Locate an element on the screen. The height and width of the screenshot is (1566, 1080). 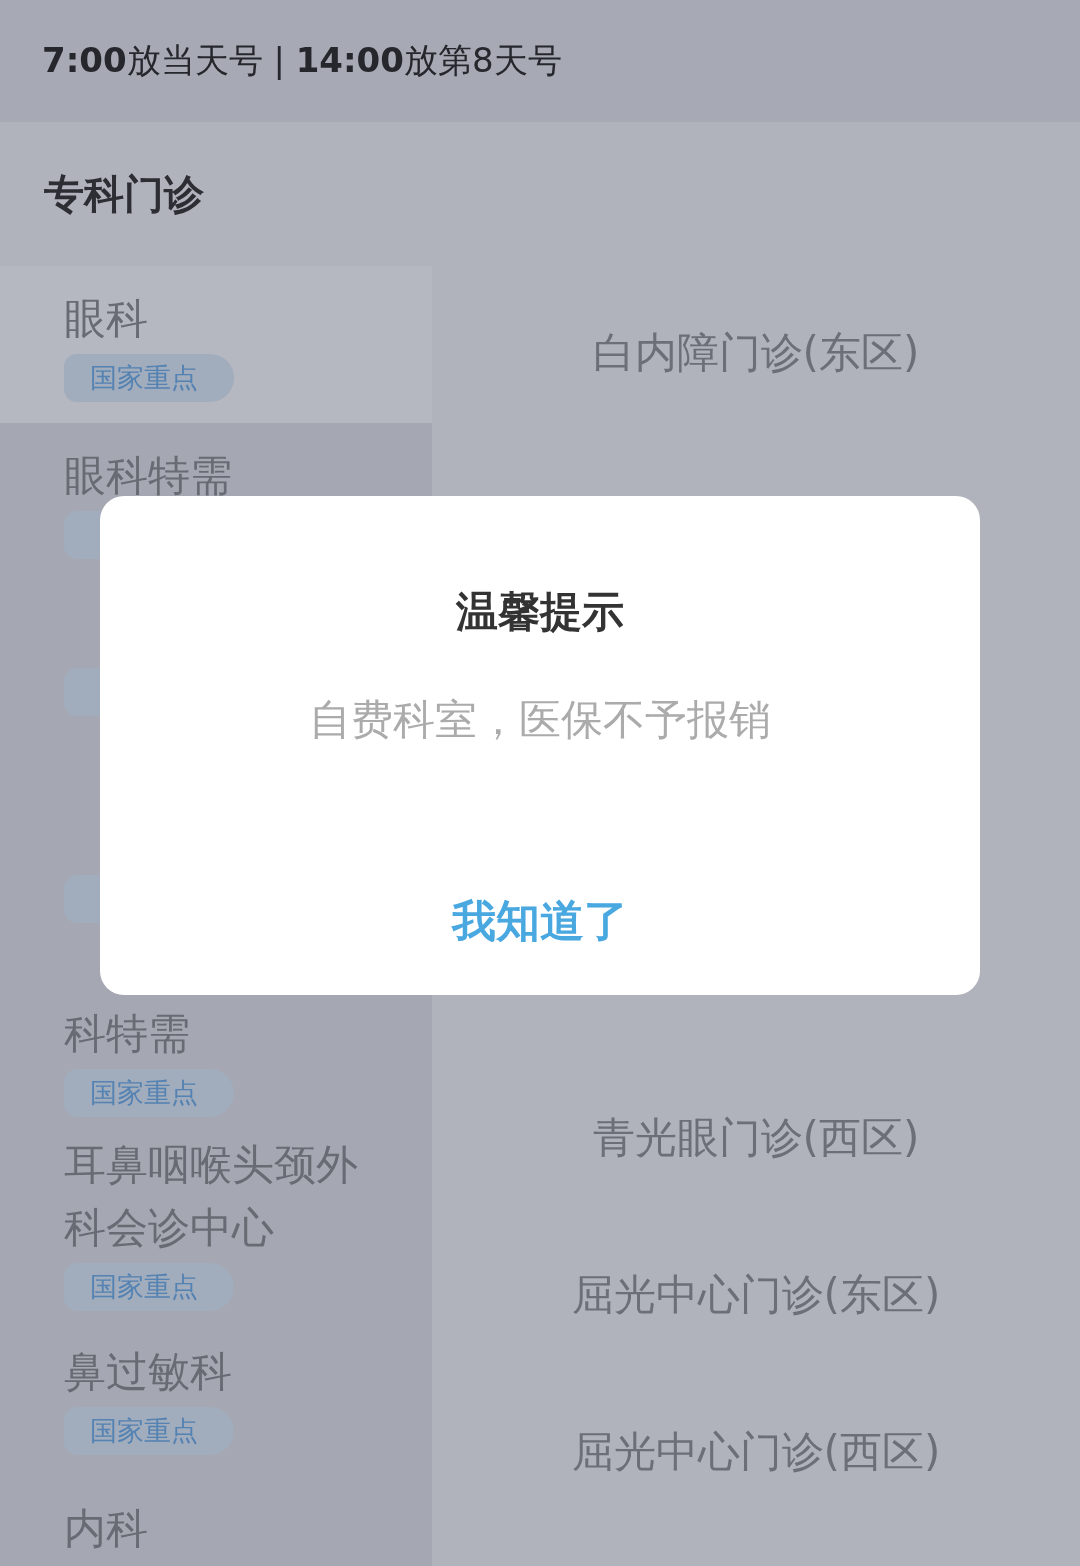
department-name: 内科 is located at coordinates (106, 1529).